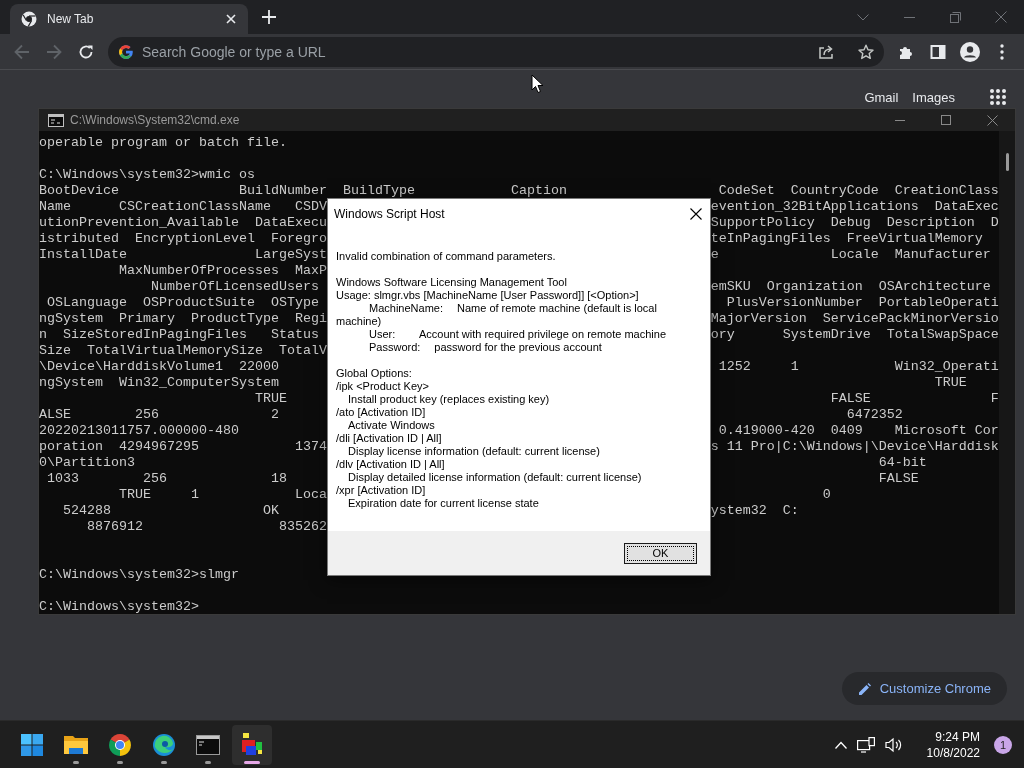 This screenshot has width=1024, height=768. I want to click on console-text: poration 4294967295 1374, so click(183, 447).